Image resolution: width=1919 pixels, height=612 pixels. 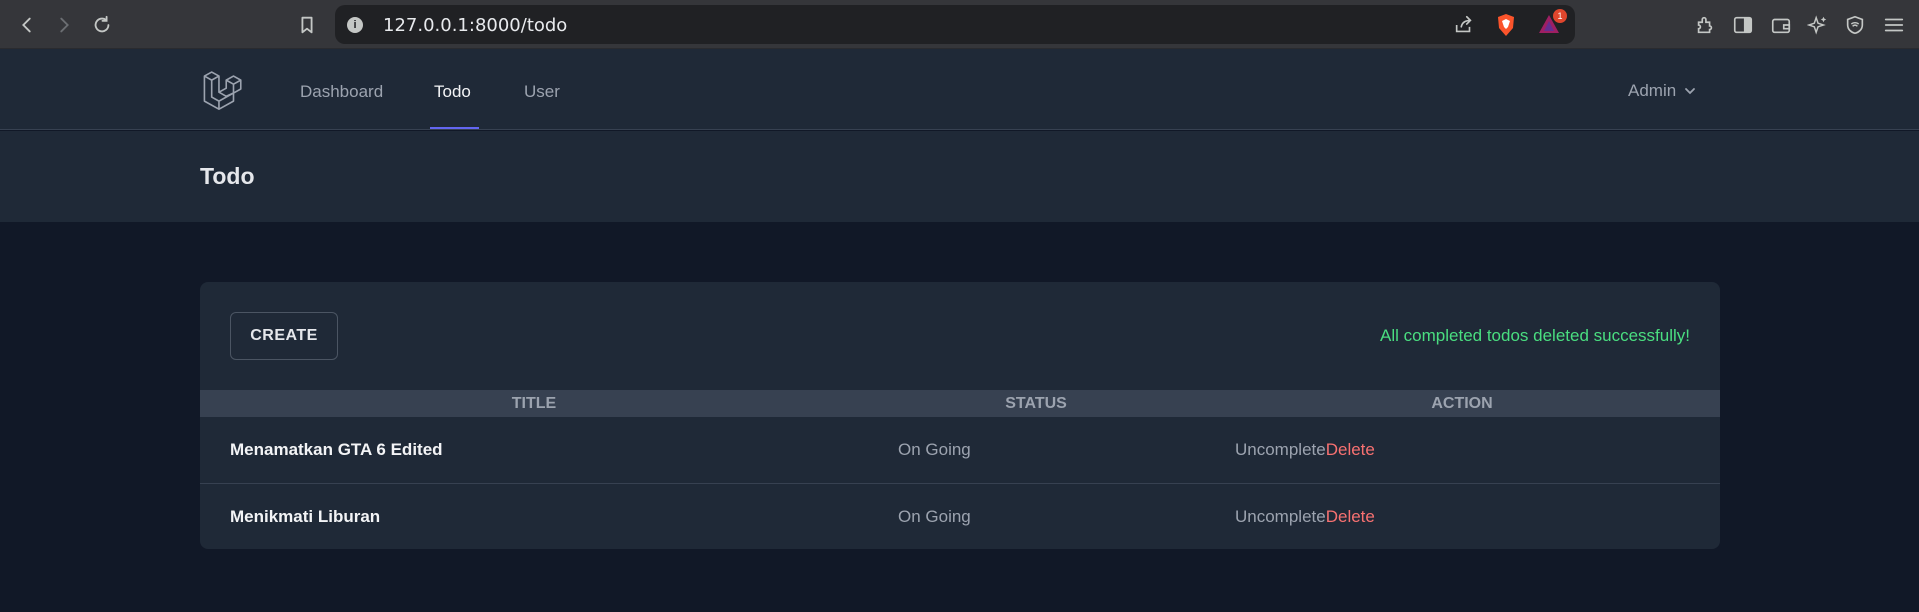 What do you see at coordinates (542, 92) in the screenshot?
I see `nav-link-user: User` at bounding box center [542, 92].